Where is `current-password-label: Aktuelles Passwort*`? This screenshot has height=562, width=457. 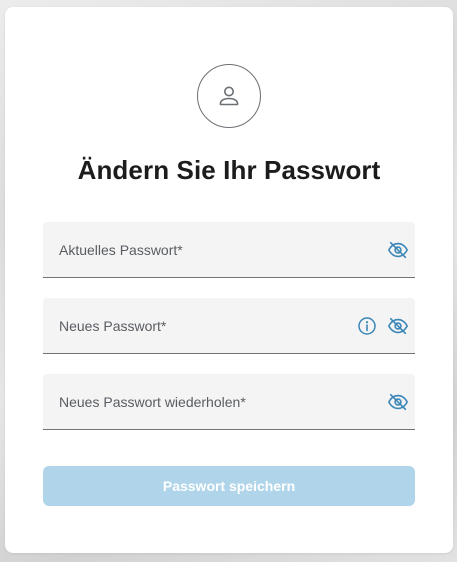
current-password-label: Aktuelles Passwort* is located at coordinates (121, 250).